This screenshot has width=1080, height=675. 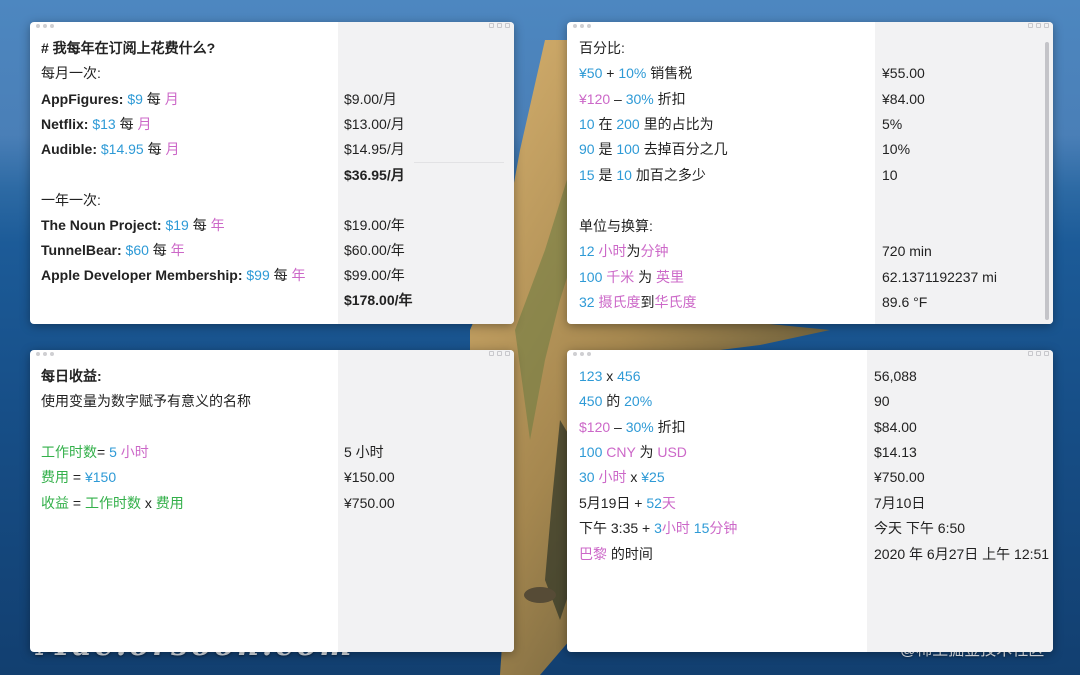 I want to click on expression-dollar-discount: $120 – 30% 折扣, so click(x=632, y=427).